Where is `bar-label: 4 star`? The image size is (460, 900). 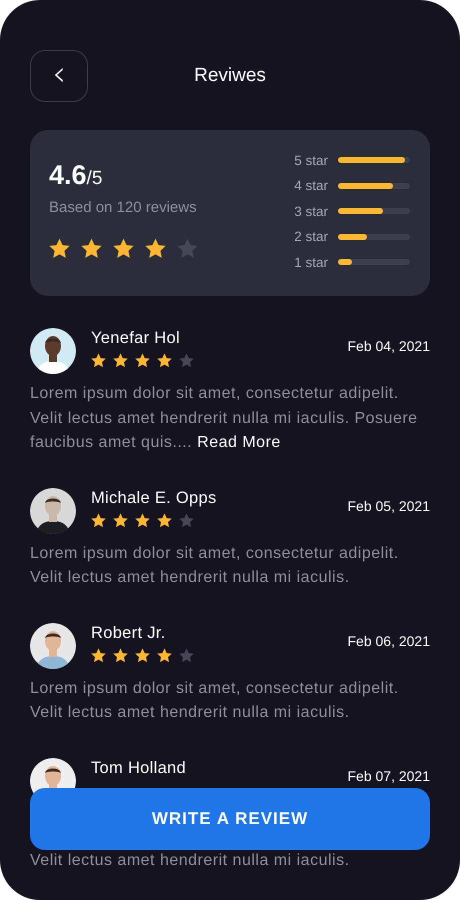 bar-label: 4 star is located at coordinates (310, 186).